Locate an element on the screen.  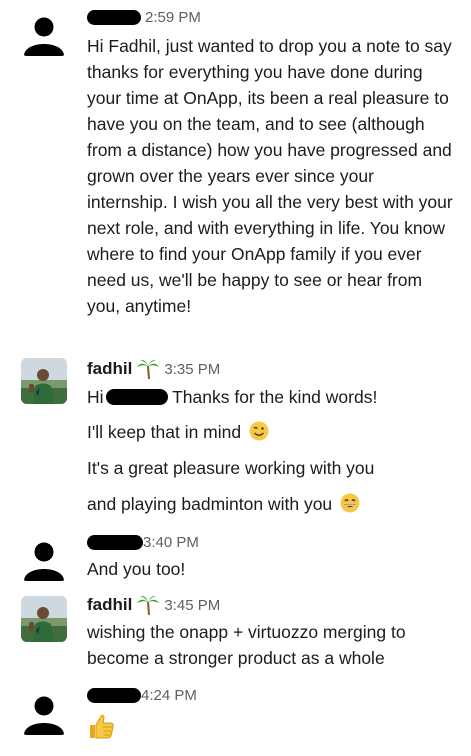
message-text: And you too! is located at coordinates (136, 569).